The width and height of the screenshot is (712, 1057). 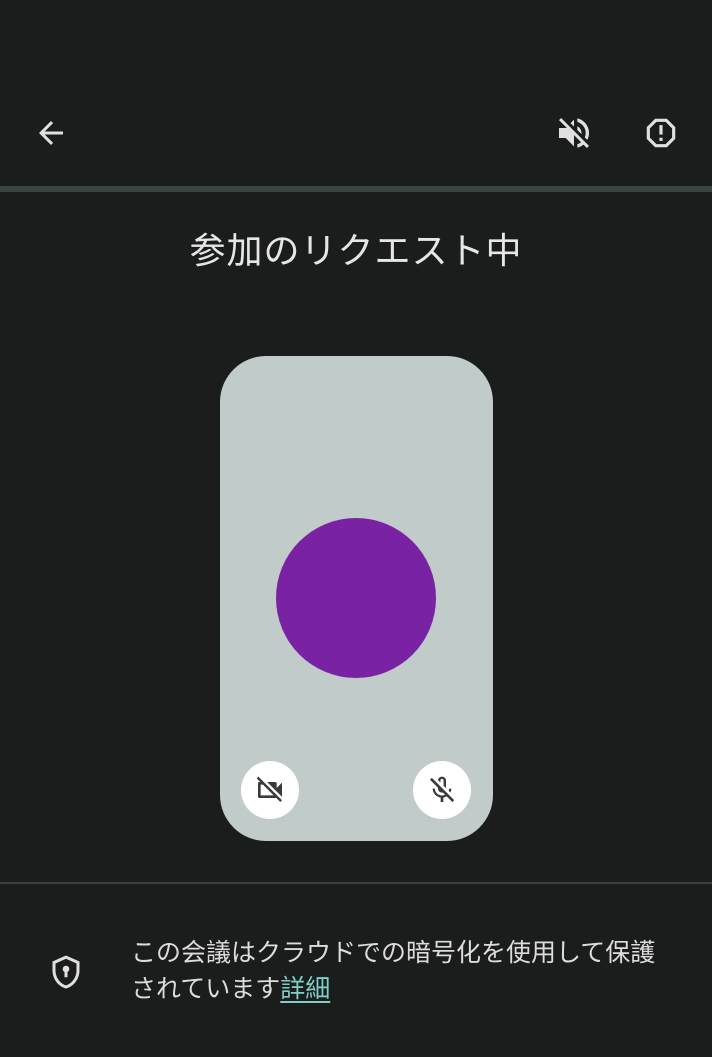 I want to click on shield-container, so click(x=66, y=972).